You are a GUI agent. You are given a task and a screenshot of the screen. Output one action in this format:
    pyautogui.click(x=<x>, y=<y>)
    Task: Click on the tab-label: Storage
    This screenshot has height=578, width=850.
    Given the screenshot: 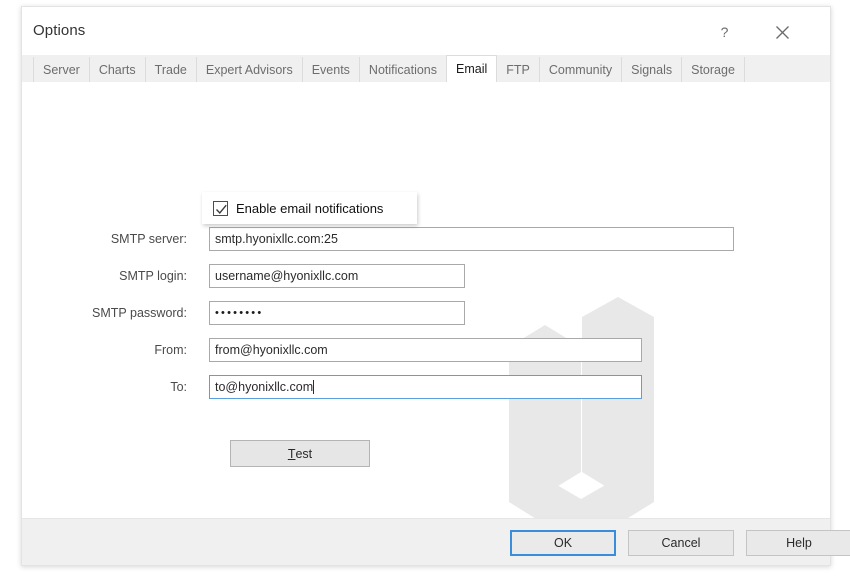 What is the action you would take?
    pyautogui.click(x=713, y=69)
    